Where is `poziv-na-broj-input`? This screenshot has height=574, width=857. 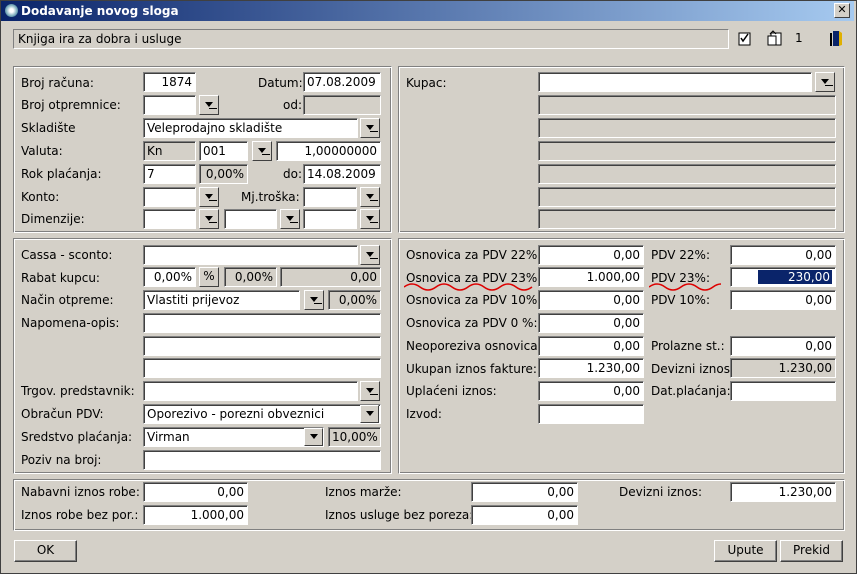 poziv-na-broj-input is located at coordinates (262, 460).